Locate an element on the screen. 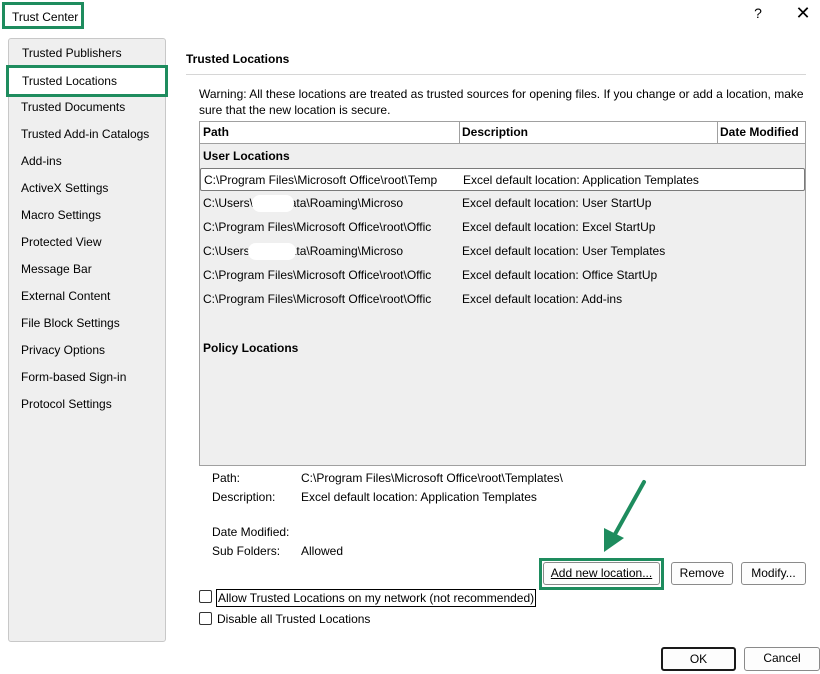 Image resolution: width=820 pixels, height=674 pixels. group-label-user-locations: User Locations is located at coordinates (246, 156).